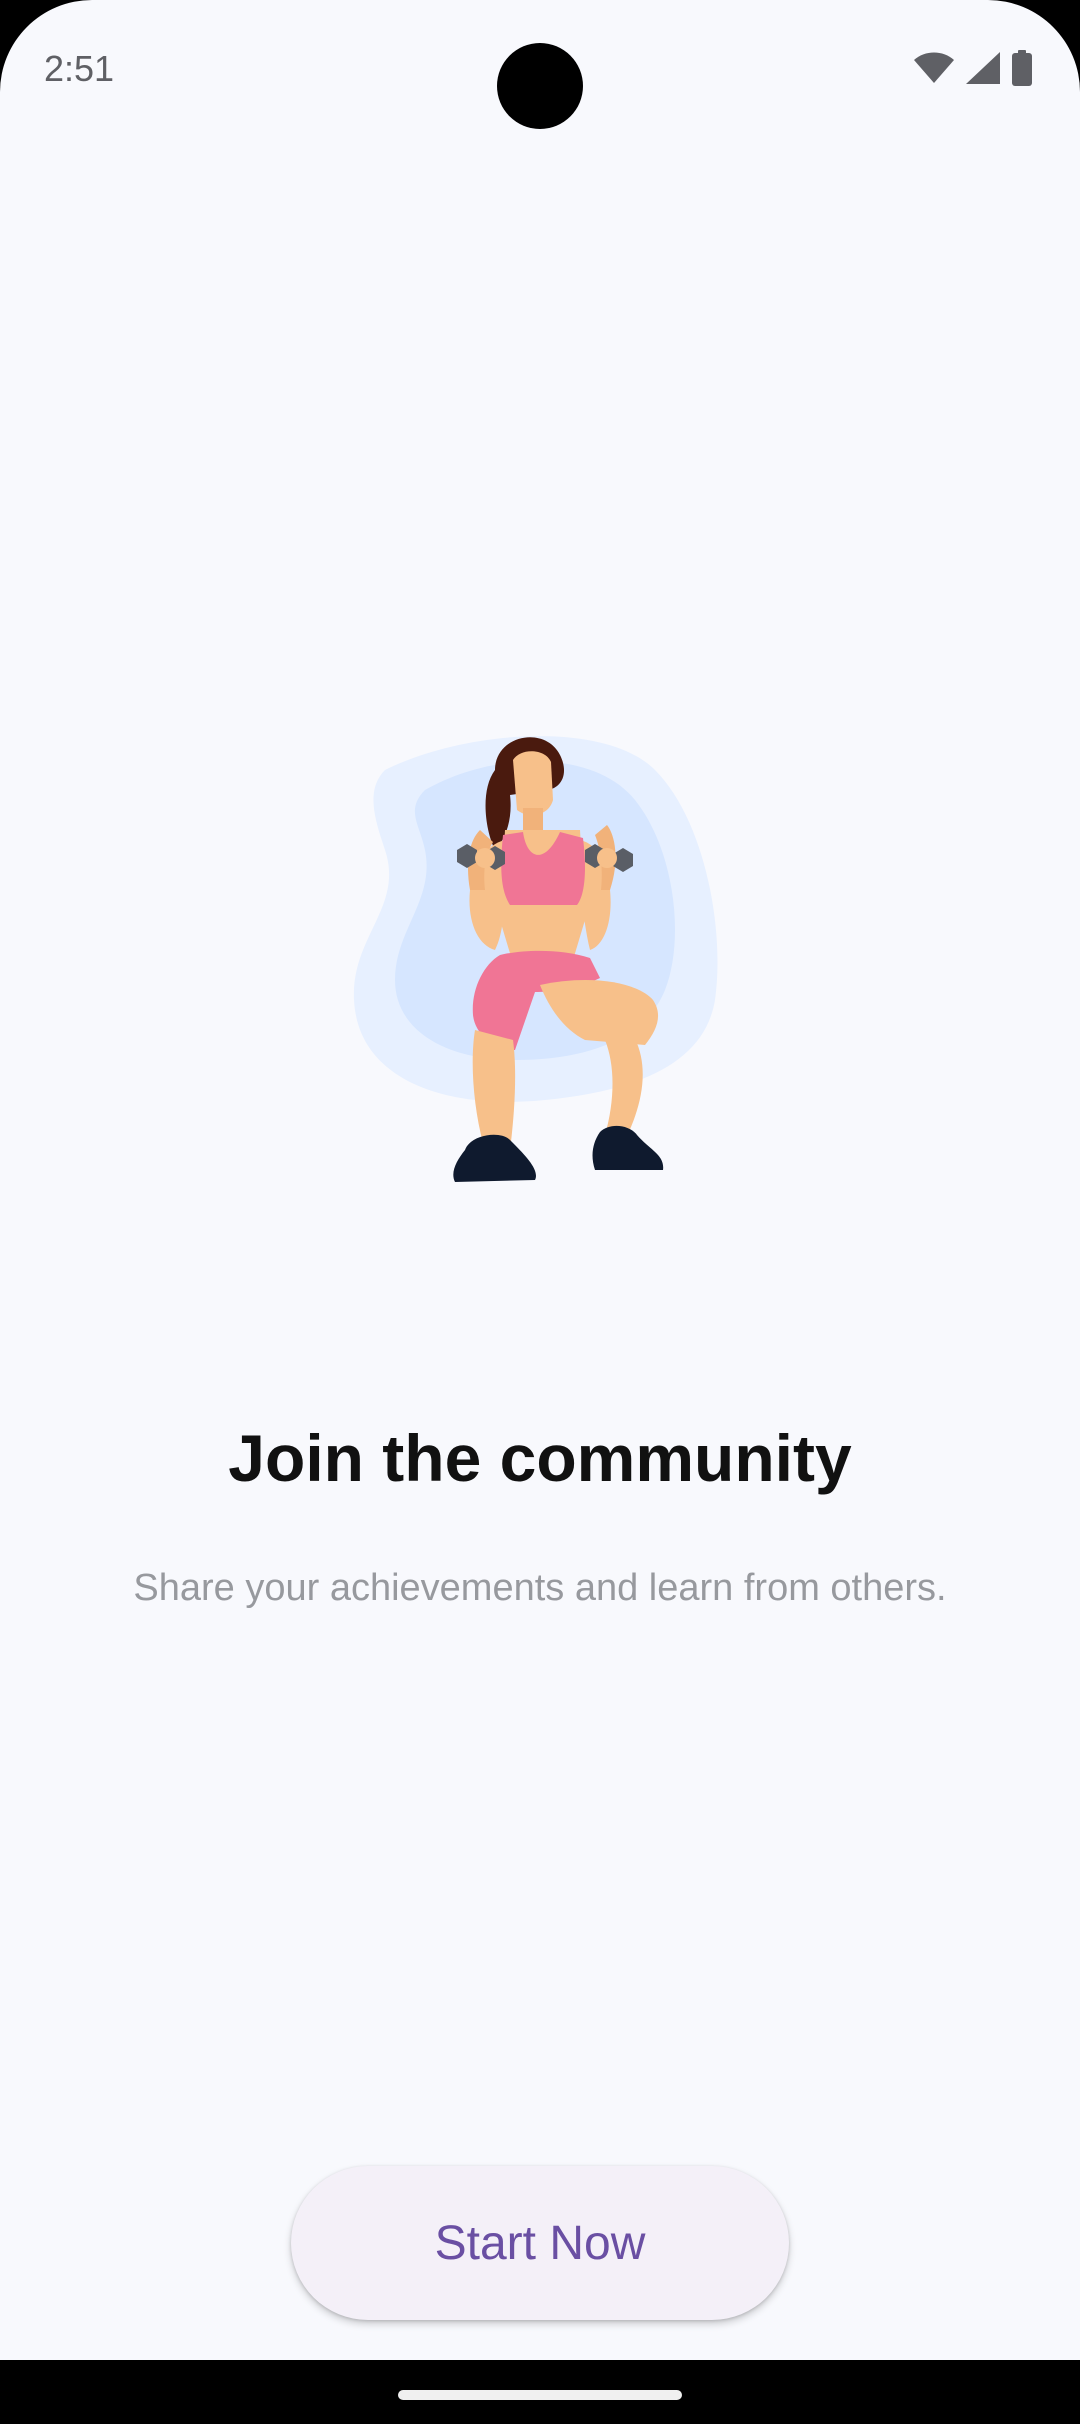  What do you see at coordinates (79, 68) in the screenshot?
I see `status-time: 2:51` at bounding box center [79, 68].